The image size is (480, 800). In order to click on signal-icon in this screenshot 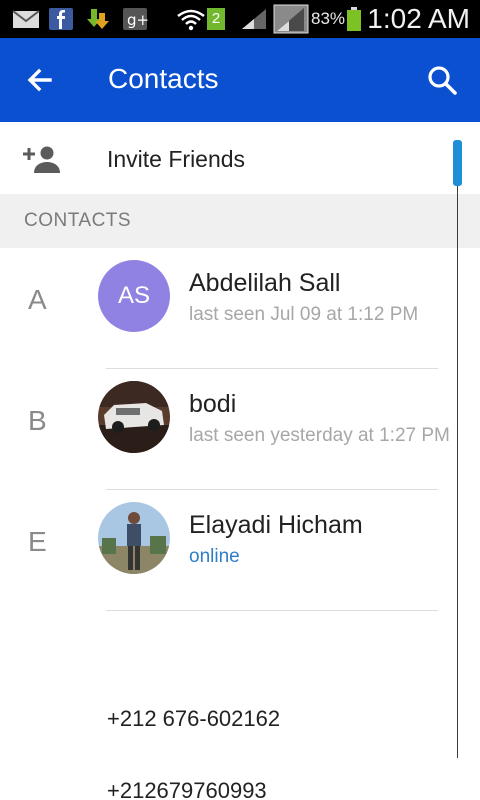, I will do `click(254, 19)`.